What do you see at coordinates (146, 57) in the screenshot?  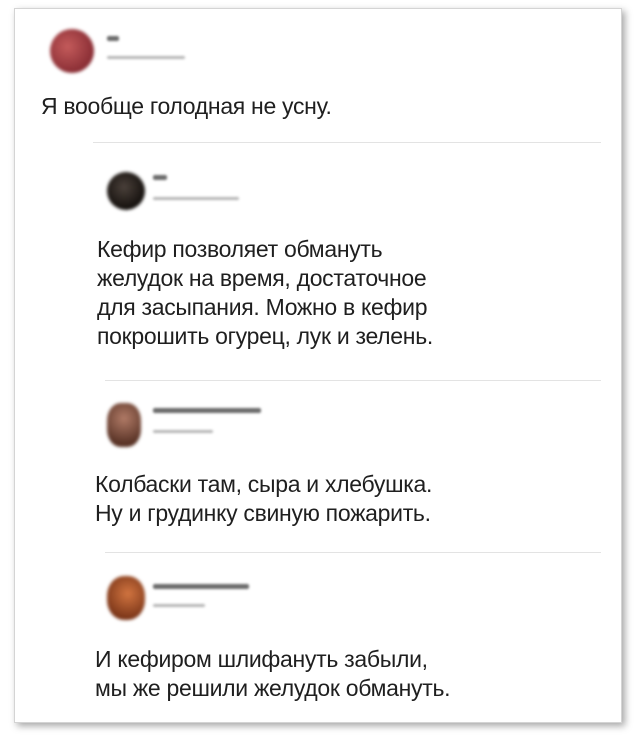 I see `post-meta` at bounding box center [146, 57].